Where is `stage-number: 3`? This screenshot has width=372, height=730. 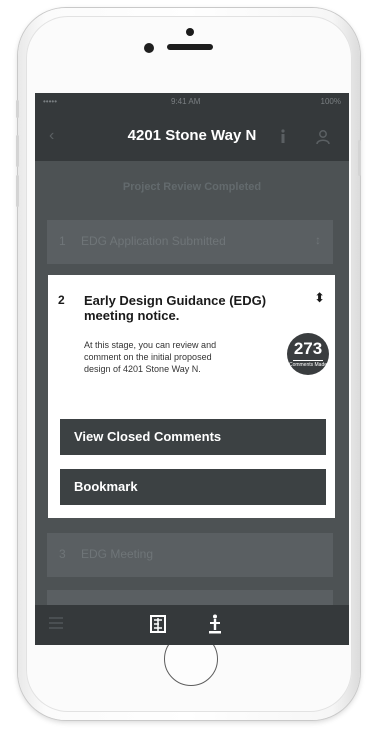 stage-number: 3 is located at coordinates (62, 554).